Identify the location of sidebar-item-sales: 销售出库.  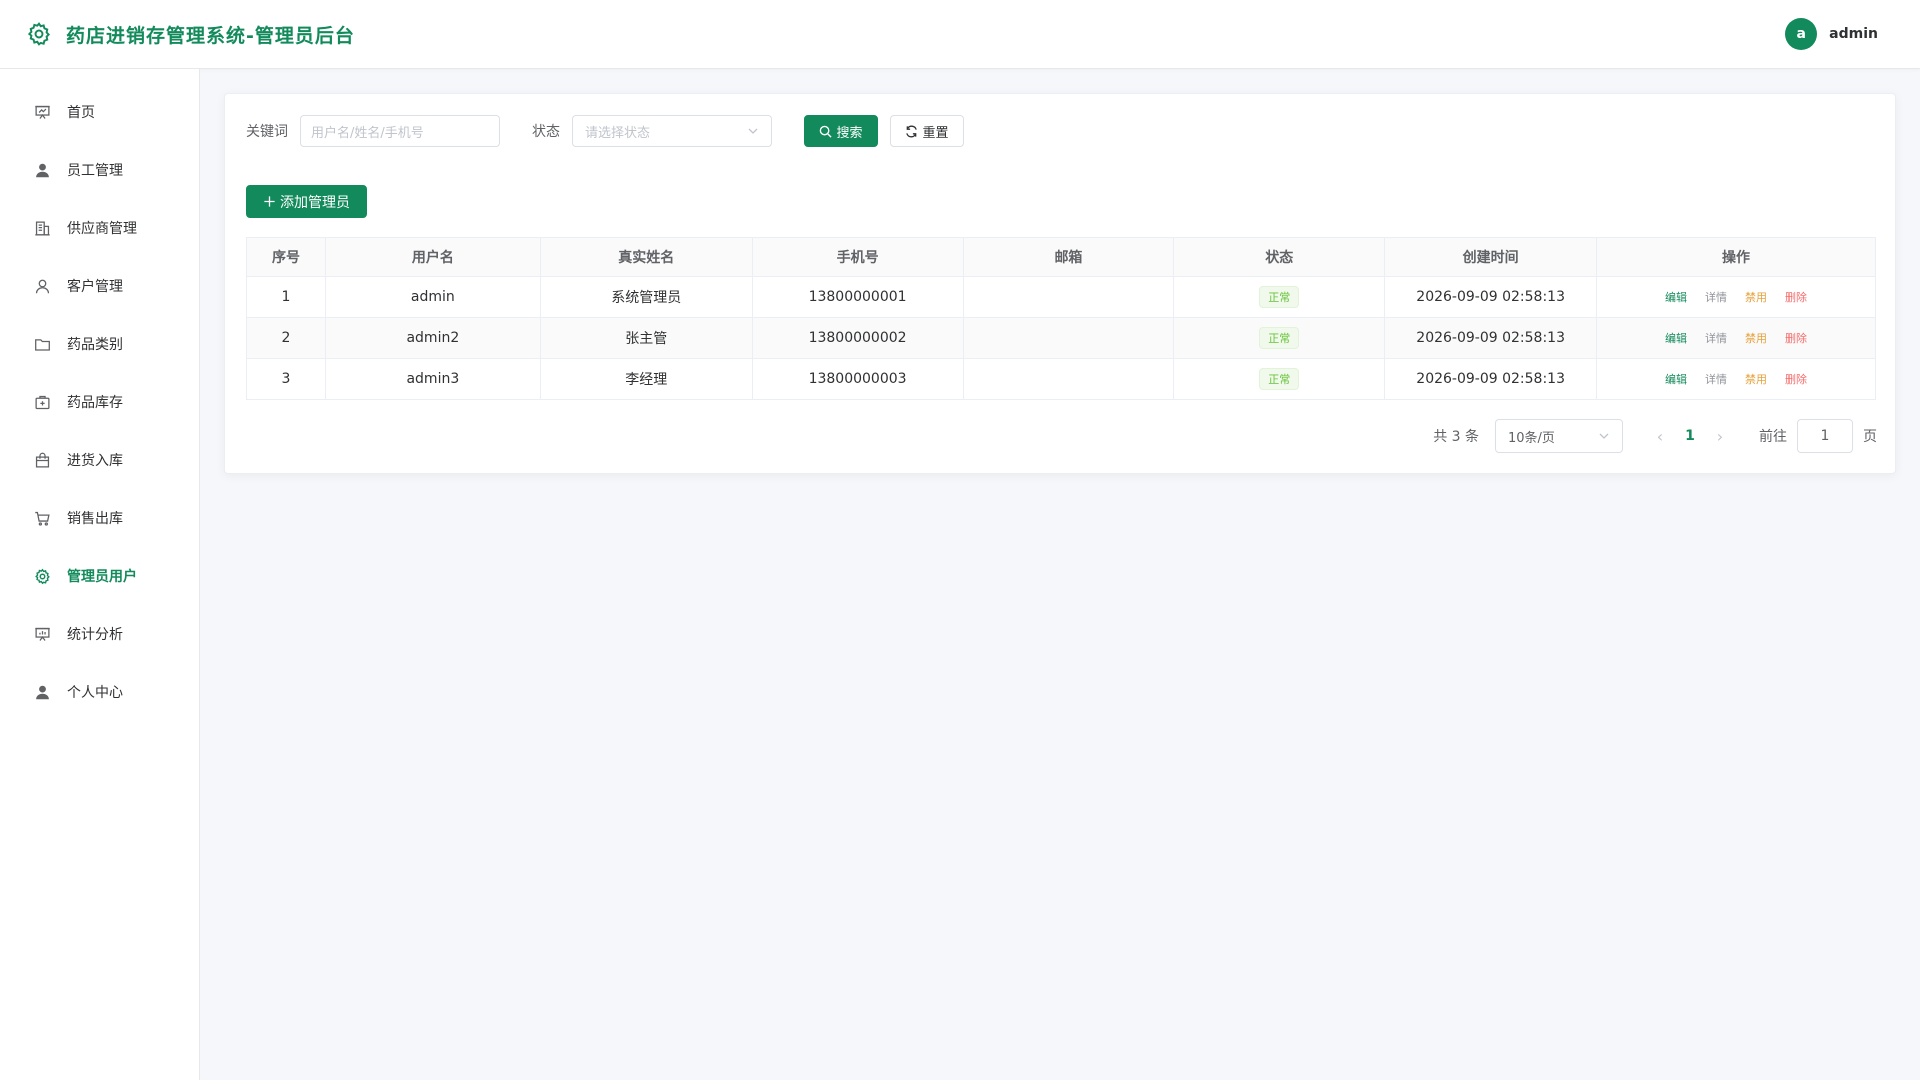
(99, 518).